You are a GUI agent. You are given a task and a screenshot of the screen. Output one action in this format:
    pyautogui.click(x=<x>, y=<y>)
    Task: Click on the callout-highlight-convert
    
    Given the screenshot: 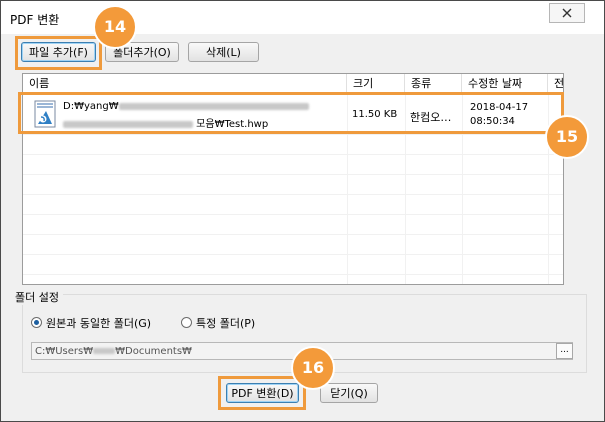 What is the action you would take?
    pyautogui.click(x=262, y=393)
    